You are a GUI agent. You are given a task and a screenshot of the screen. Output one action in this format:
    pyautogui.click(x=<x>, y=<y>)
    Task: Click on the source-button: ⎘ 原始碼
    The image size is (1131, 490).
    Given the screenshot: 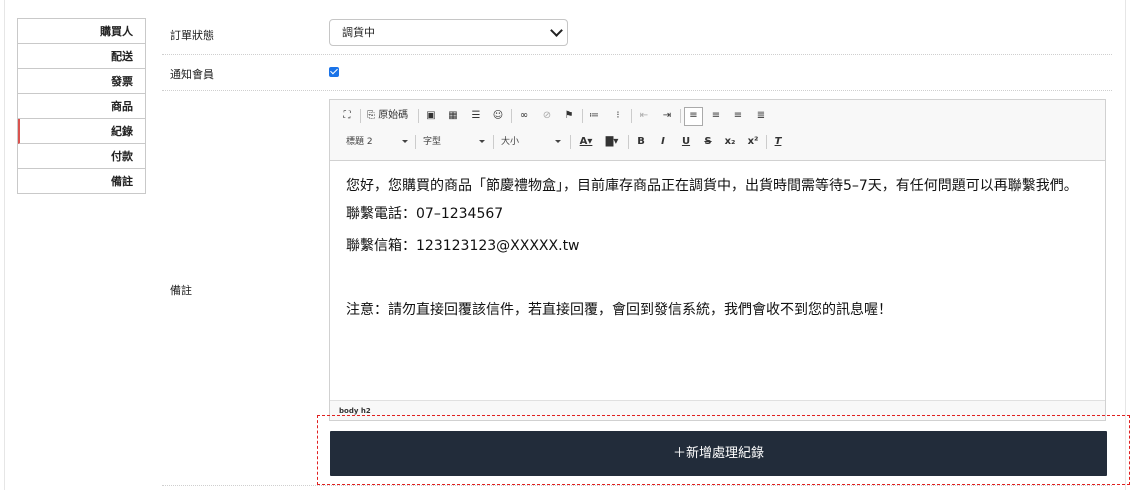 What is the action you would take?
    pyautogui.click(x=390, y=116)
    